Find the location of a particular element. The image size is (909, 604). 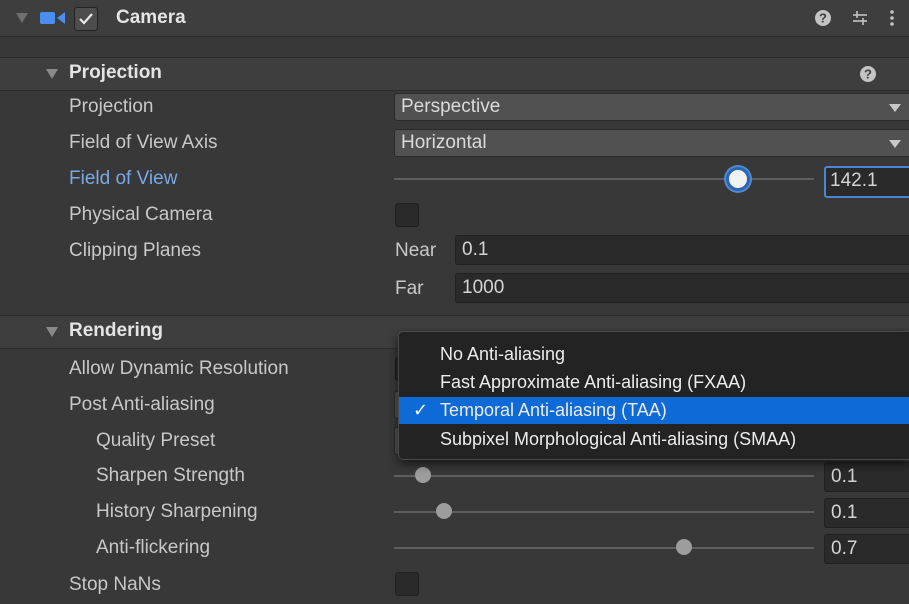

far-clip-field: 1000 is located at coordinates (682, 288).